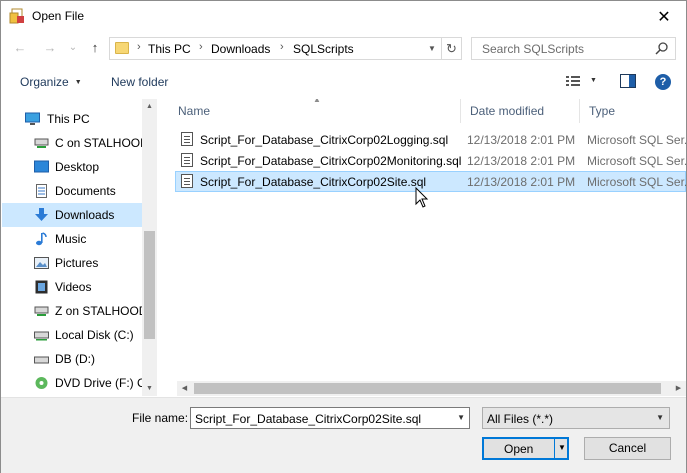  What do you see at coordinates (72, 359) in the screenshot?
I see `sidebar-item-db-d: DB (D:)` at bounding box center [72, 359].